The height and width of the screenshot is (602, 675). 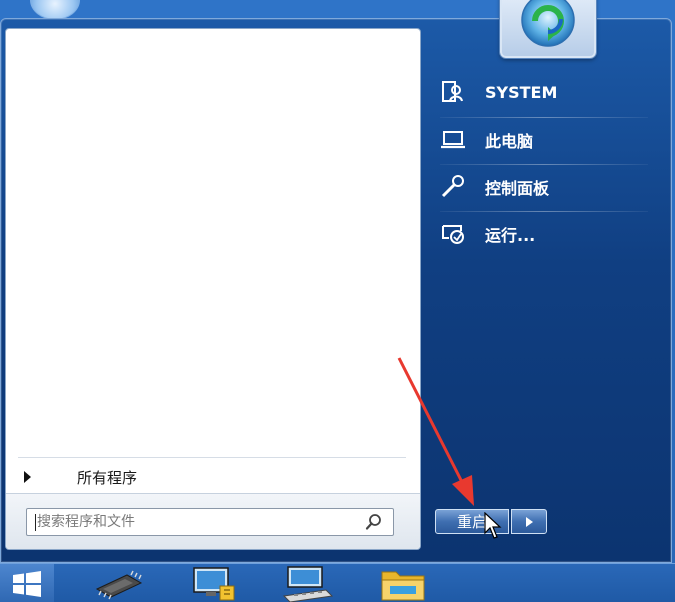 I want to click on chip-icon, so click(x=119, y=585).